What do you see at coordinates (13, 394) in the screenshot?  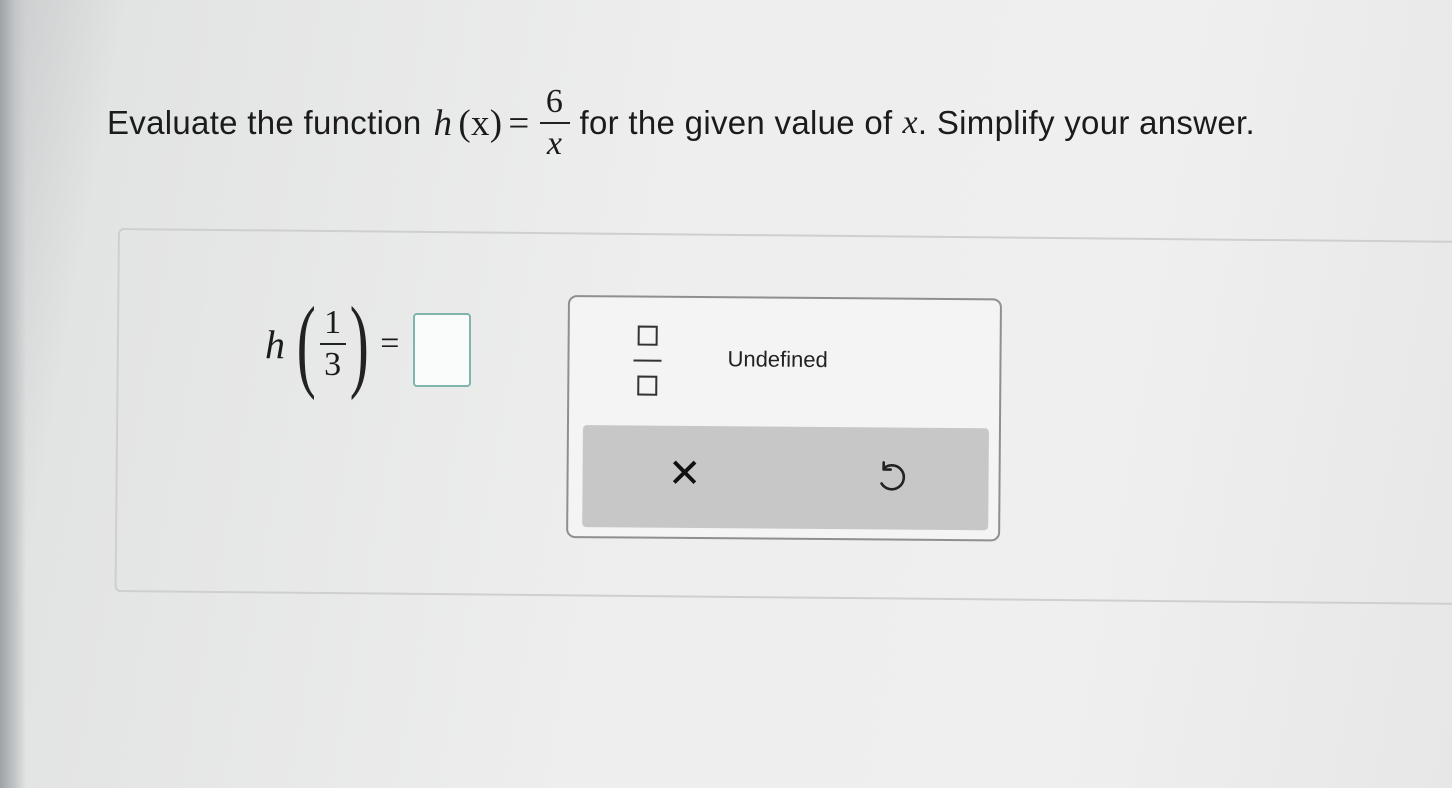 I see `screen-edge-shadow` at bounding box center [13, 394].